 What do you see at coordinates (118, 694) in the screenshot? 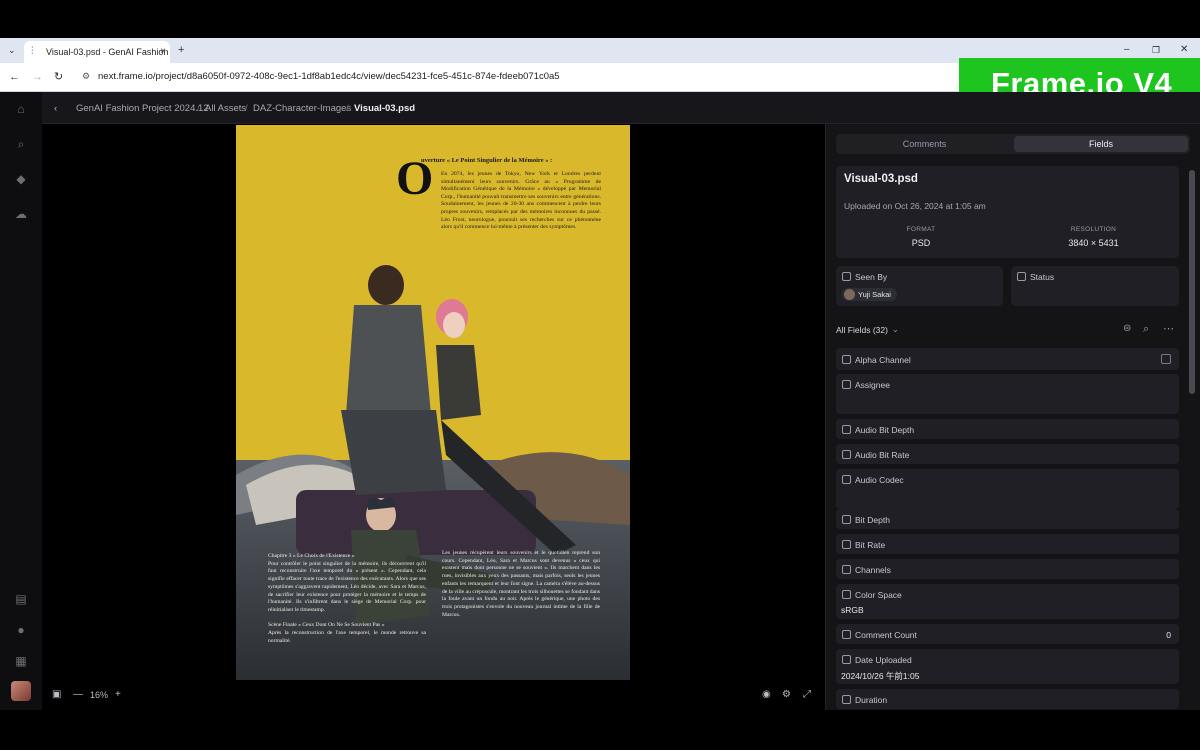
I see `zoom-in-icon: +` at bounding box center [118, 694].